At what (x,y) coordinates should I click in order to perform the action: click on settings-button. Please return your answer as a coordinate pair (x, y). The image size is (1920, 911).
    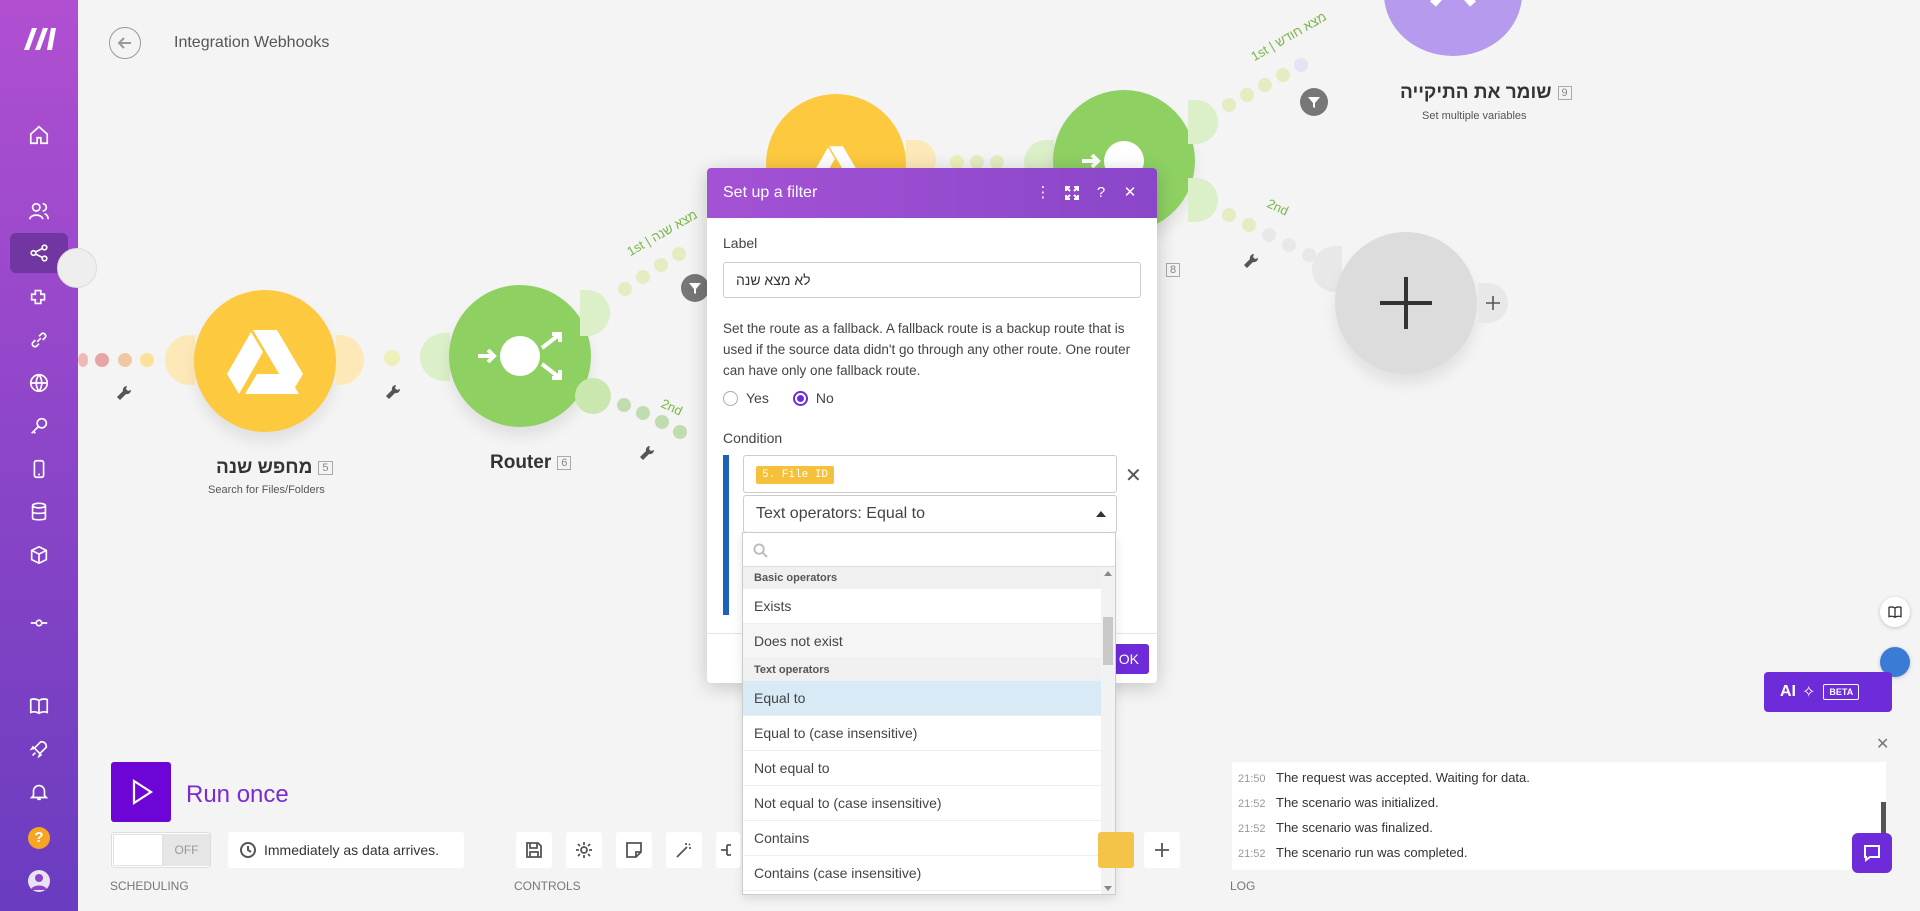
    Looking at the image, I should click on (584, 850).